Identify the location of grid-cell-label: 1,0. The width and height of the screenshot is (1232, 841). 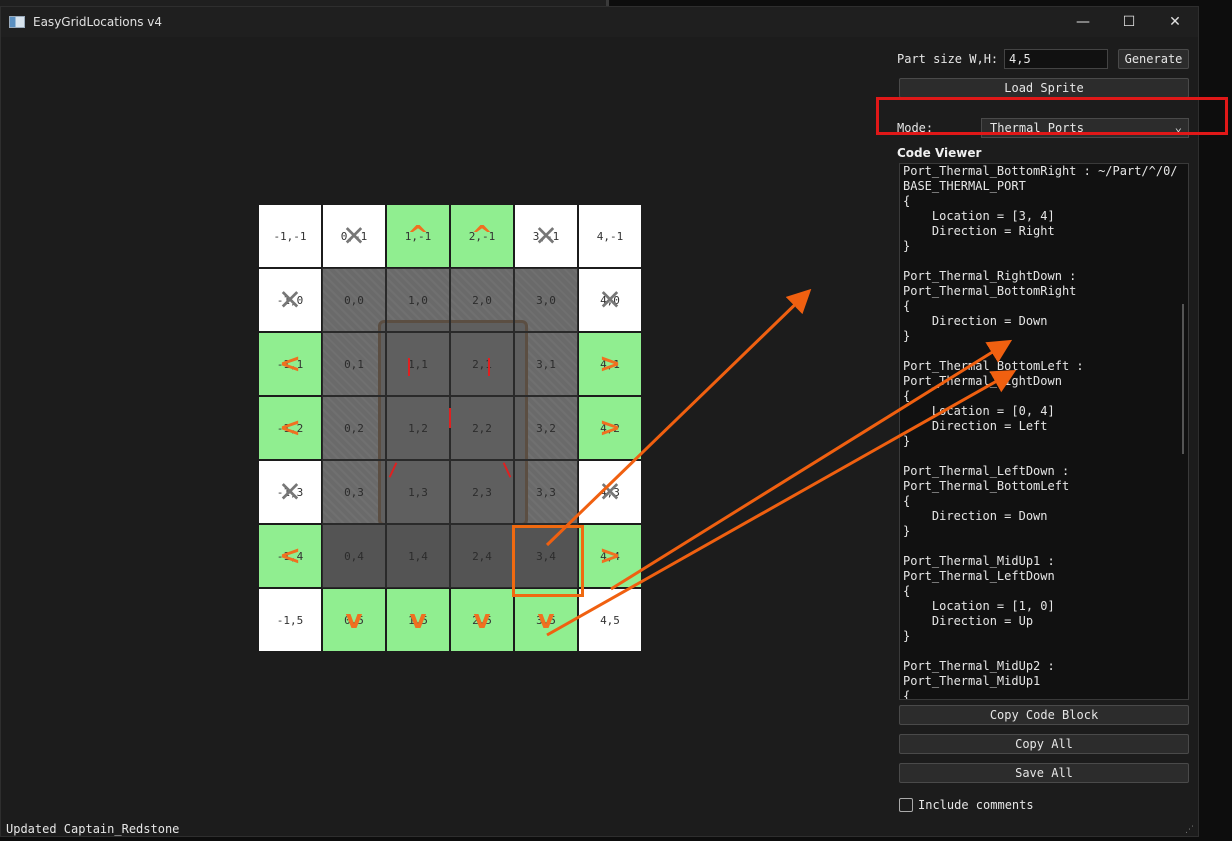
(418, 300).